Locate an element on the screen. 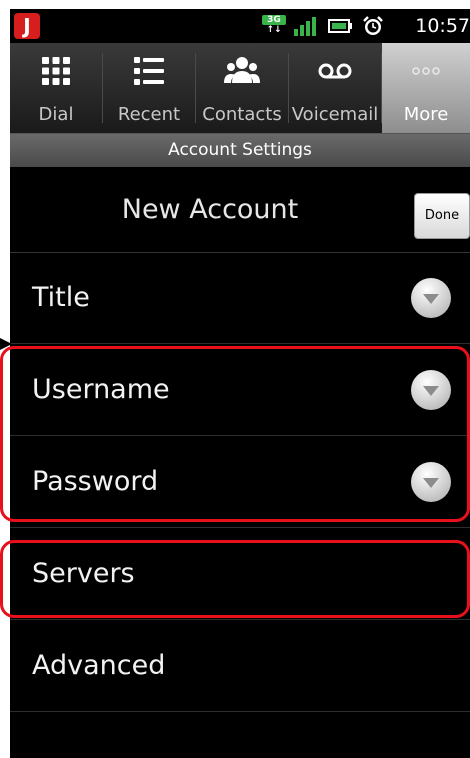 The image size is (470, 758). settings-row-title: Title is located at coordinates (240, 298).